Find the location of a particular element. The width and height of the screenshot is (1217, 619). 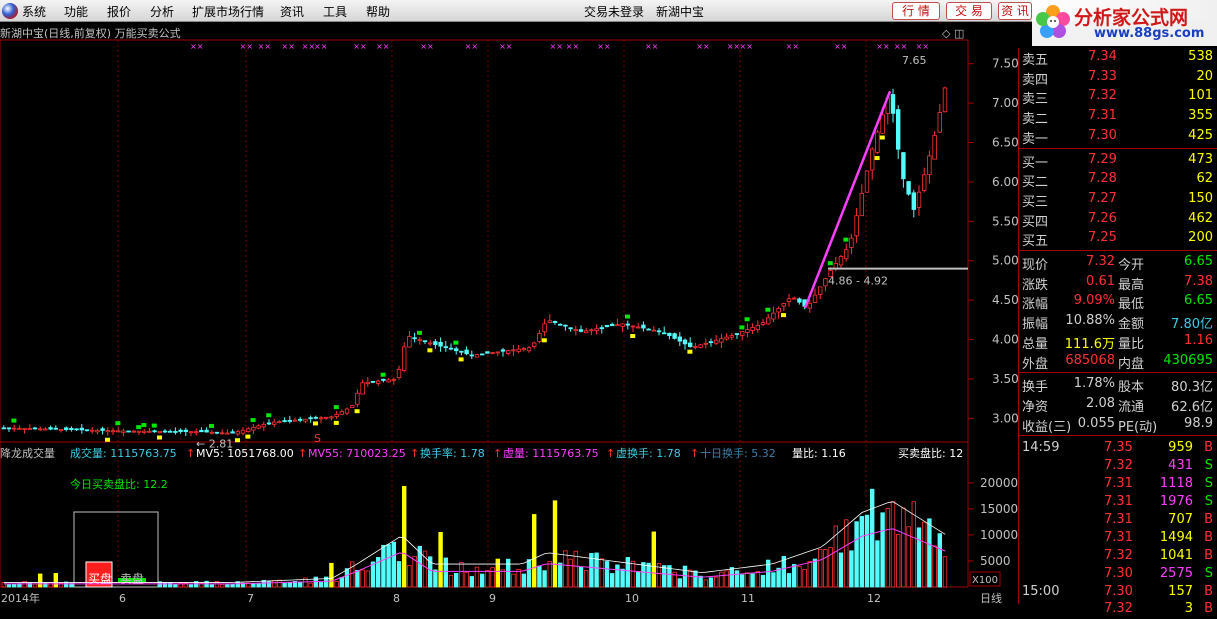

ask-row: 卖三 7.32 101 is located at coordinates (1118, 97).